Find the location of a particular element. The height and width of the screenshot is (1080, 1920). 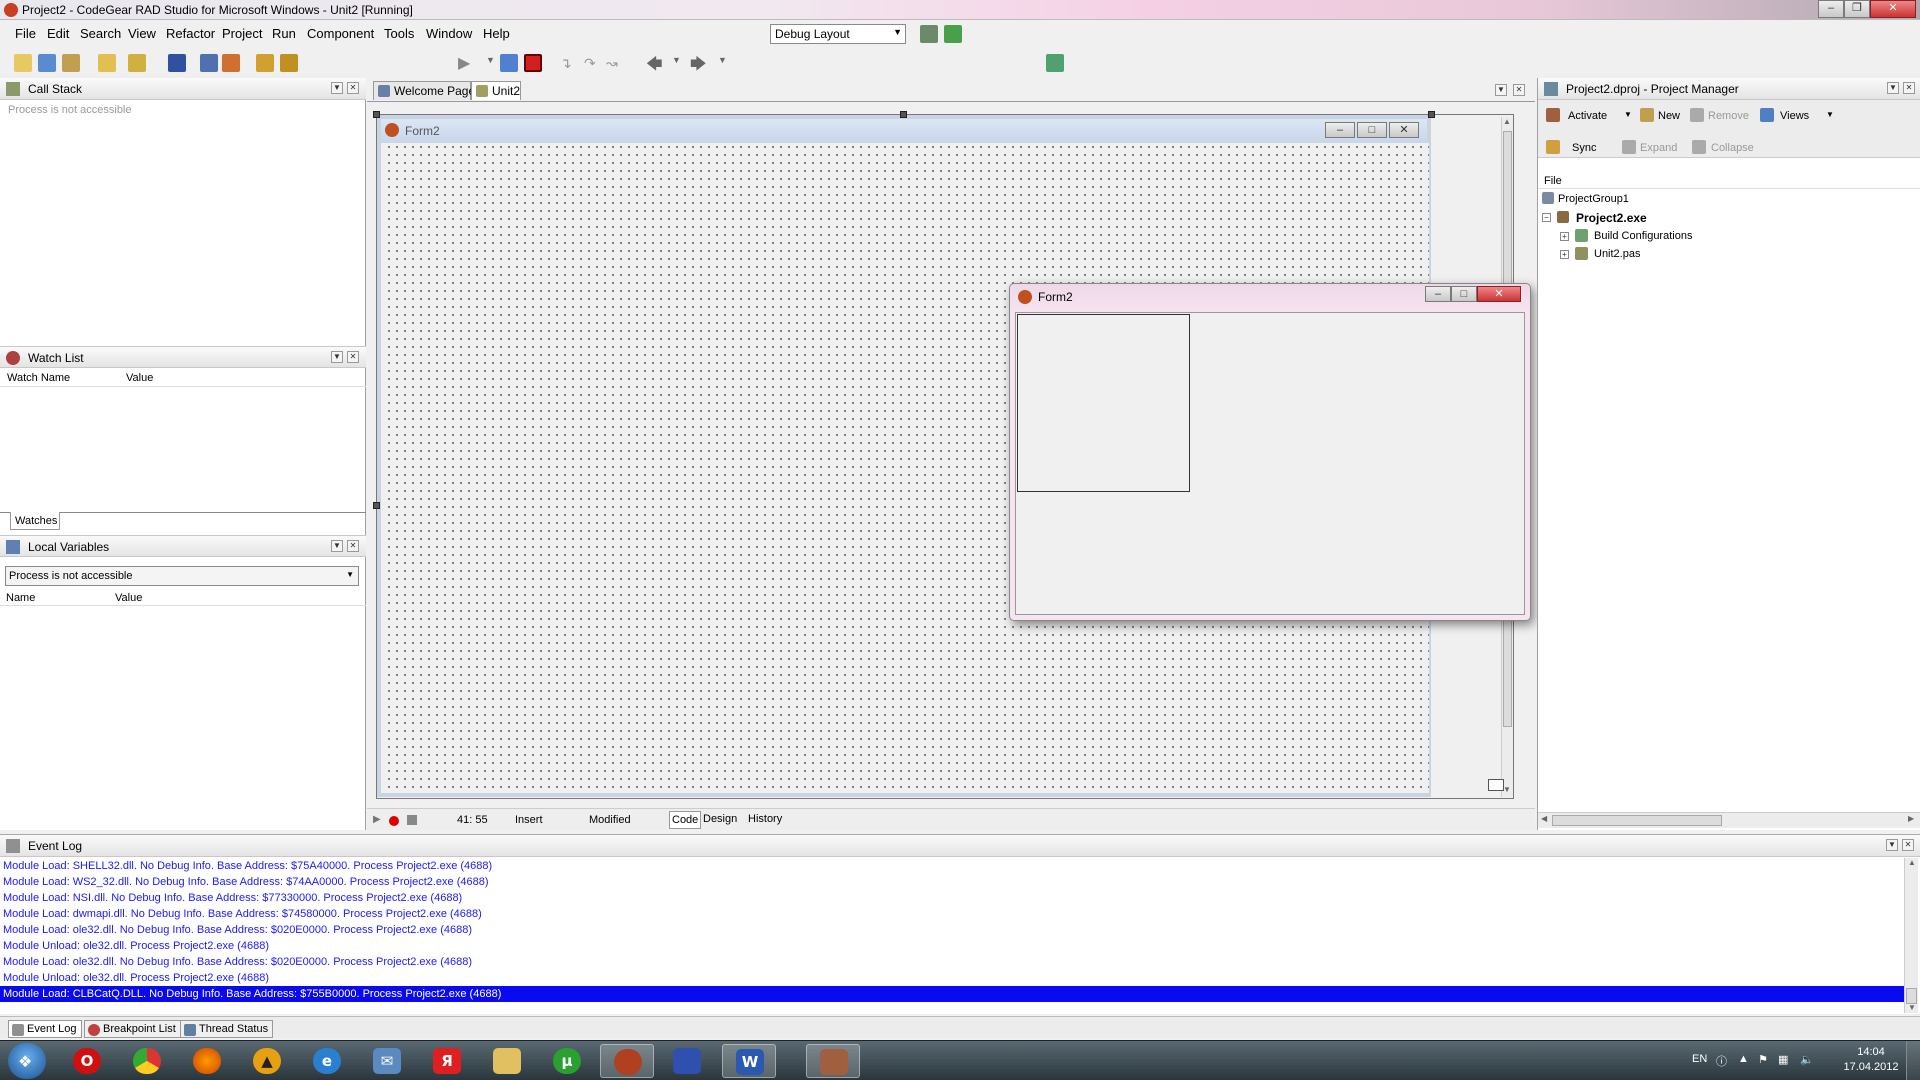

remove-button: Remove is located at coordinates (1728, 116).